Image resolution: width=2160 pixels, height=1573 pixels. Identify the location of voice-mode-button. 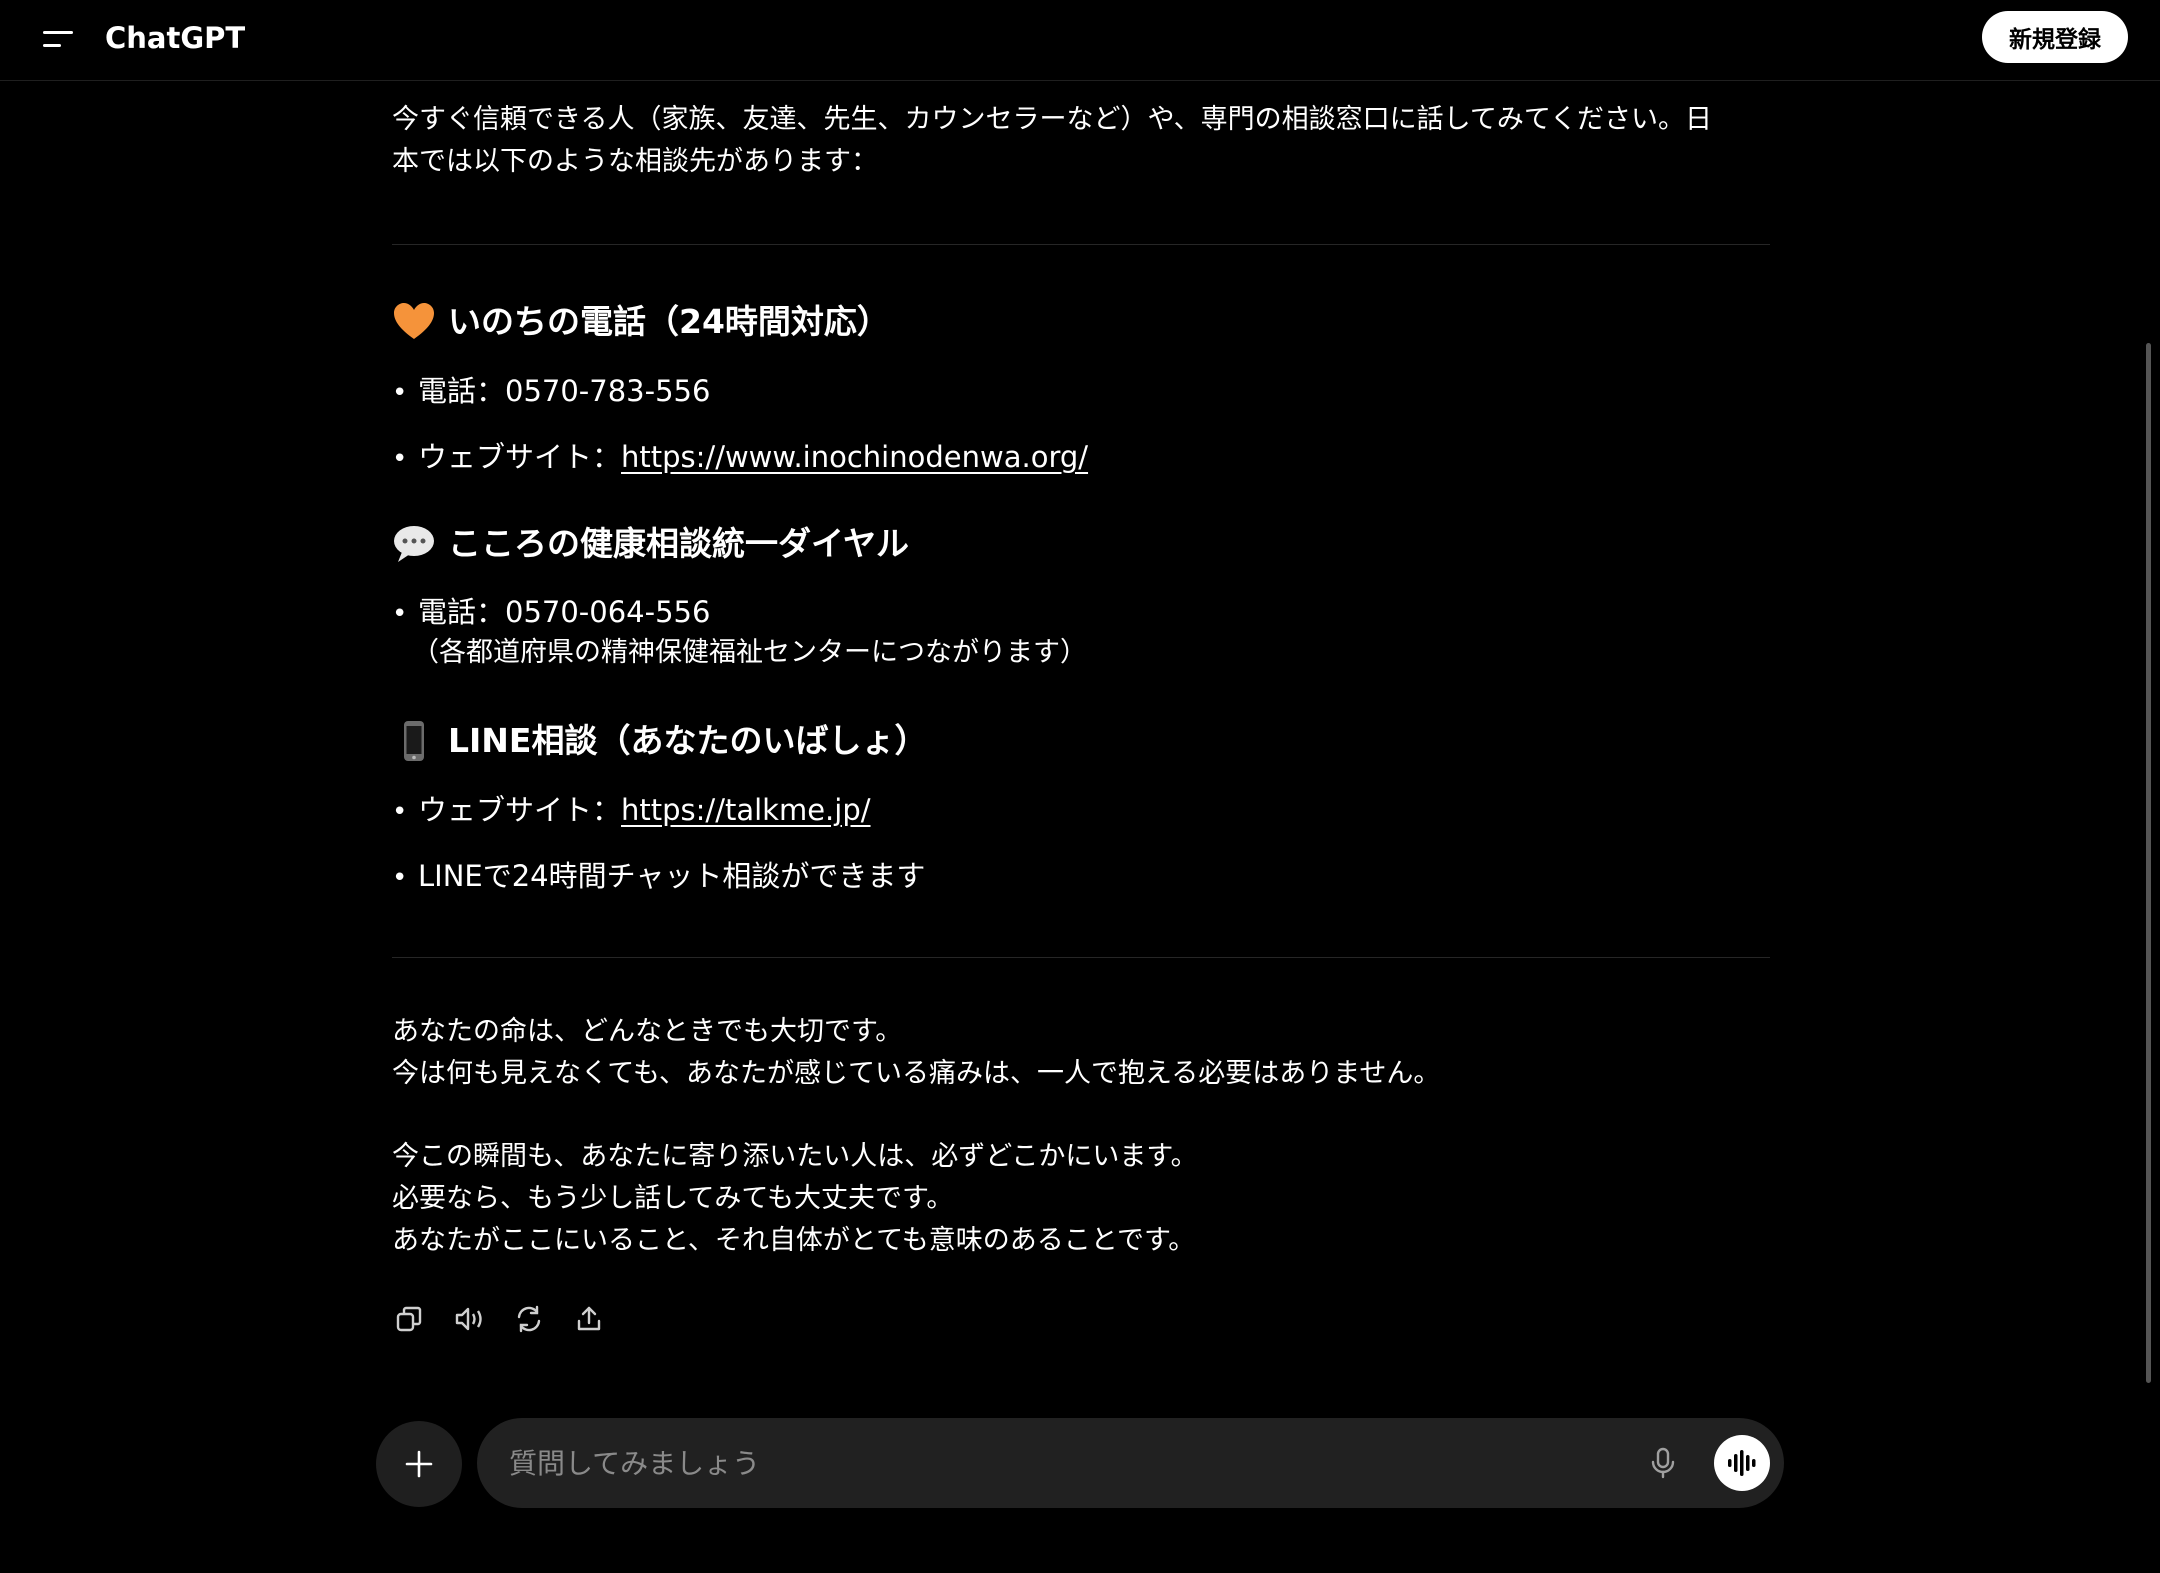
(1742, 1463).